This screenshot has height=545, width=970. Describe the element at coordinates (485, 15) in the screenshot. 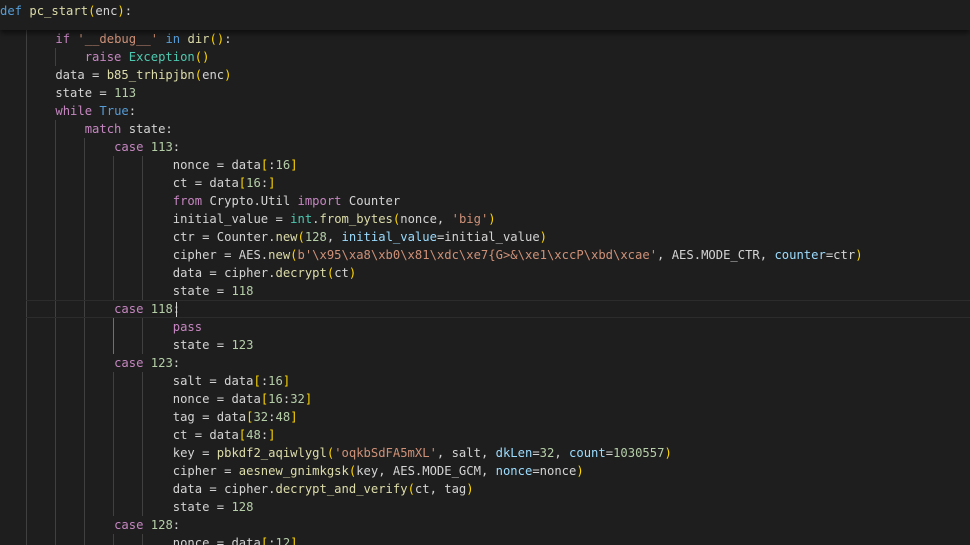

I see `sticky-scroll-header: def pc_start(enc):` at that location.